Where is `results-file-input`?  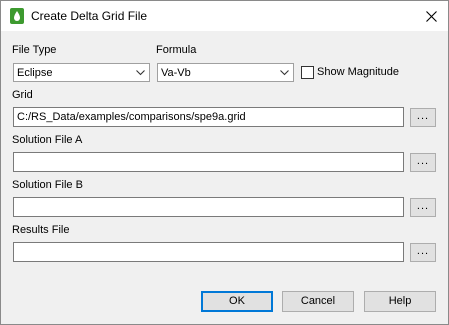 results-file-input is located at coordinates (208, 252).